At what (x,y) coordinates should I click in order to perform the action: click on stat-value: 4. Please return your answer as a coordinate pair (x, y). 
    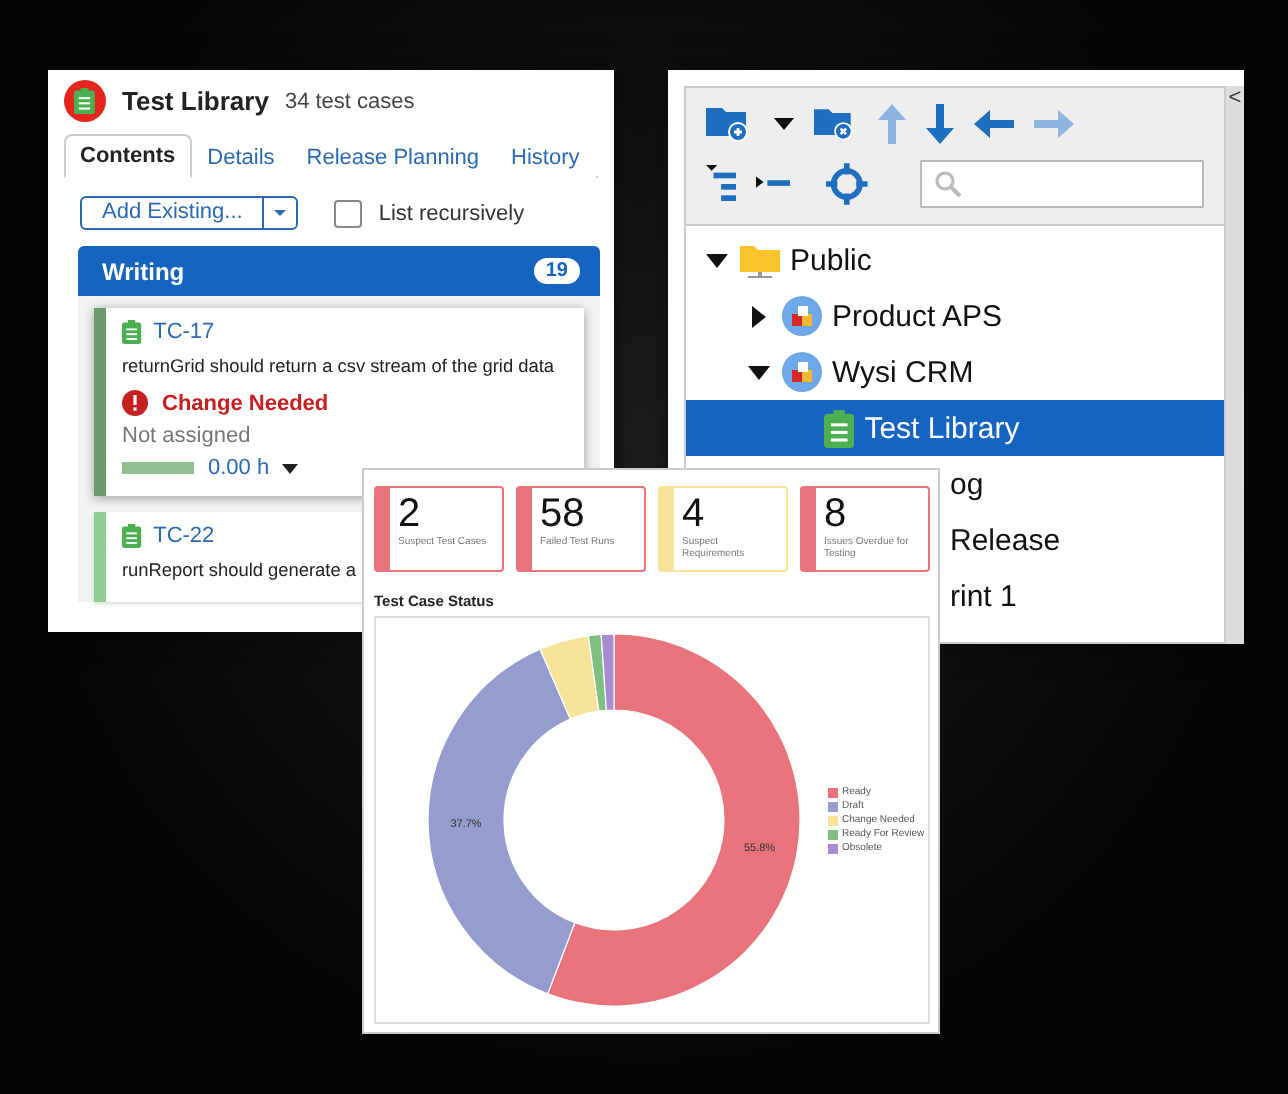
    Looking at the image, I should click on (694, 514).